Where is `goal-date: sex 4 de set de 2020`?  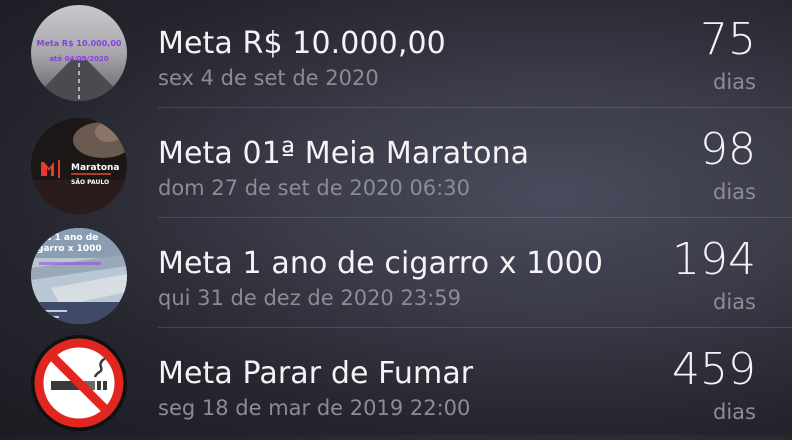 goal-date: sex 4 de set de 2020 is located at coordinates (268, 78).